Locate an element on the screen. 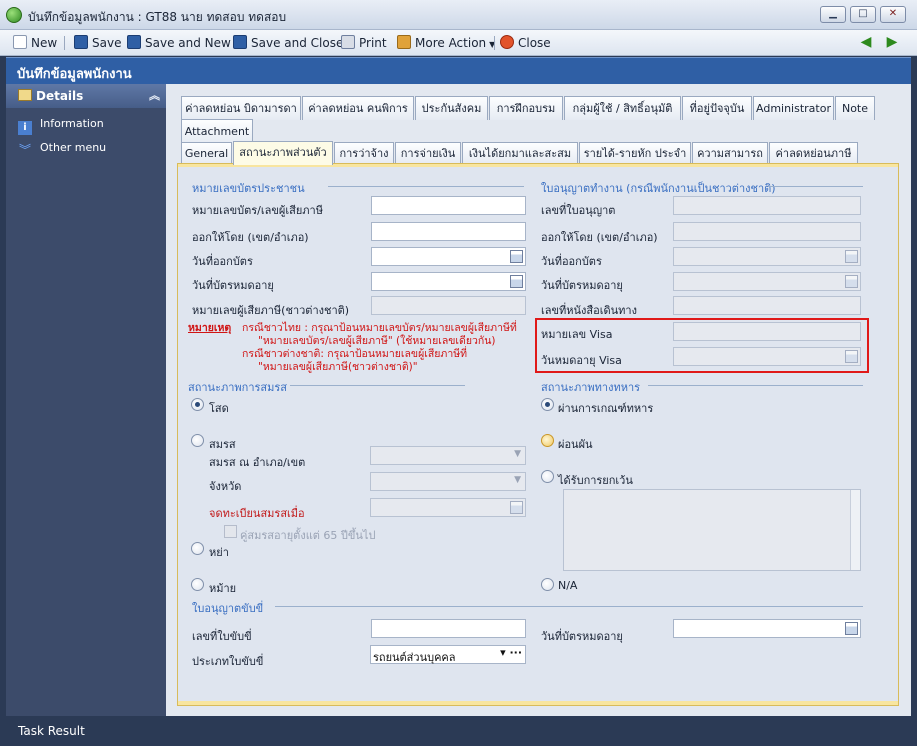 This screenshot has height=746, width=917. permit-no-input is located at coordinates (767, 205).